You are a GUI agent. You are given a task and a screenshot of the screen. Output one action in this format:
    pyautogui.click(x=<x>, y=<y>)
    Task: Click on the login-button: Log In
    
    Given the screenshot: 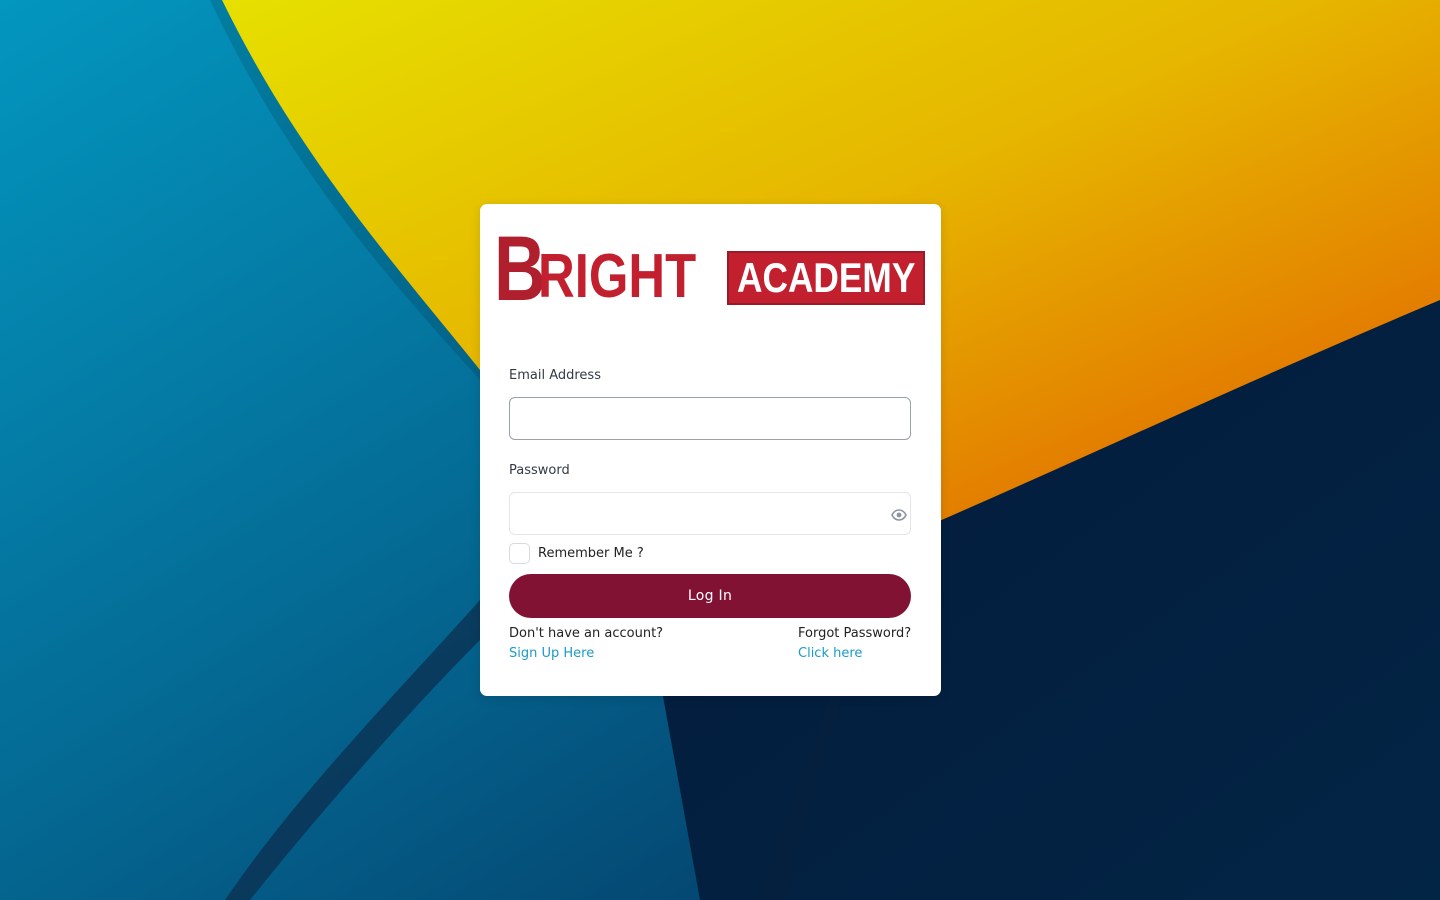 What is the action you would take?
    pyautogui.click(x=710, y=596)
    